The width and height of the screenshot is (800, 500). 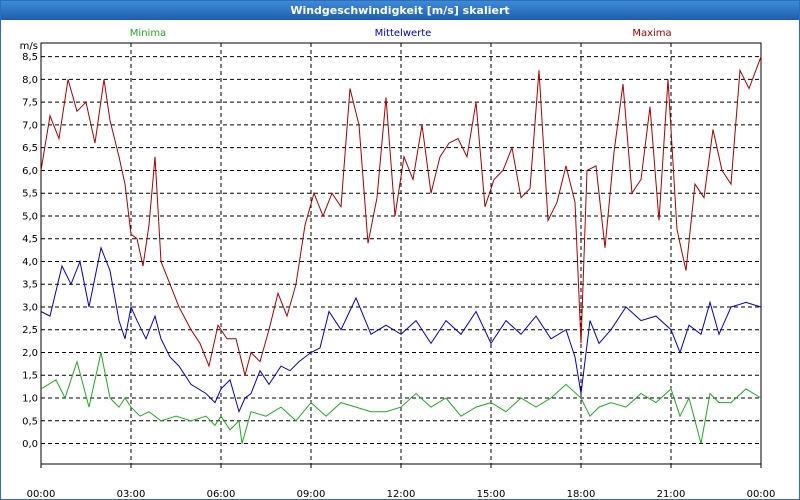 I want to click on x-tick-time: 12:00, so click(x=401, y=494).